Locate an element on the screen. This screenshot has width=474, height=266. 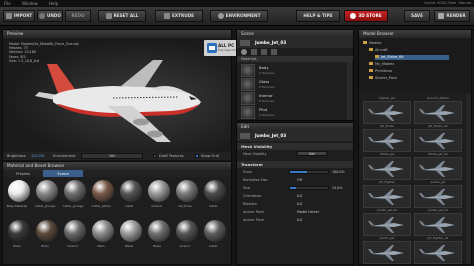
property-value: Off is located at coordinates (299, 180).